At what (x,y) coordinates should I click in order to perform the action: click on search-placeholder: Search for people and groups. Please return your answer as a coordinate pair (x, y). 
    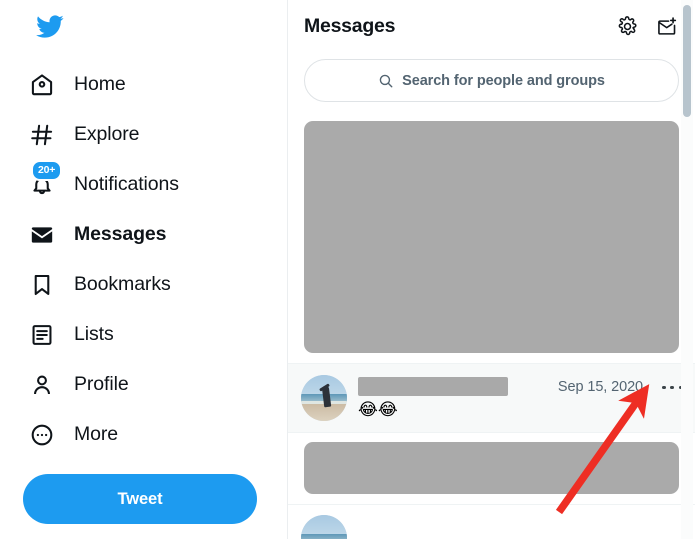
    Looking at the image, I should click on (503, 80).